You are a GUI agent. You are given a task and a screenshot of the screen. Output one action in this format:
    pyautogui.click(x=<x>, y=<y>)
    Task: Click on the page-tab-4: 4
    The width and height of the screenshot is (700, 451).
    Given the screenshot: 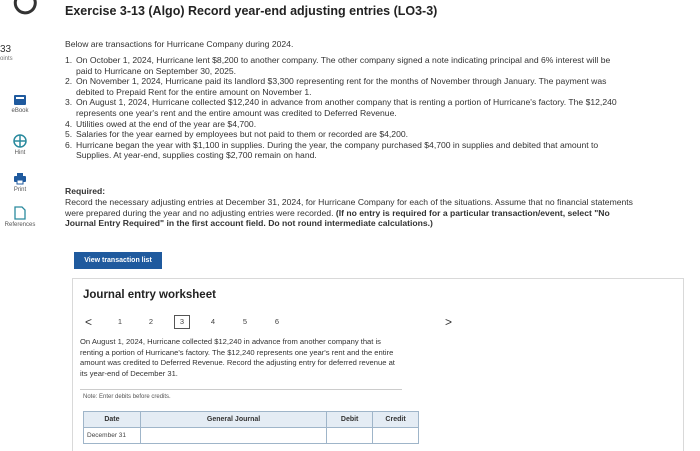 What is the action you would take?
    pyautogui.click(x=213, y=322)
    